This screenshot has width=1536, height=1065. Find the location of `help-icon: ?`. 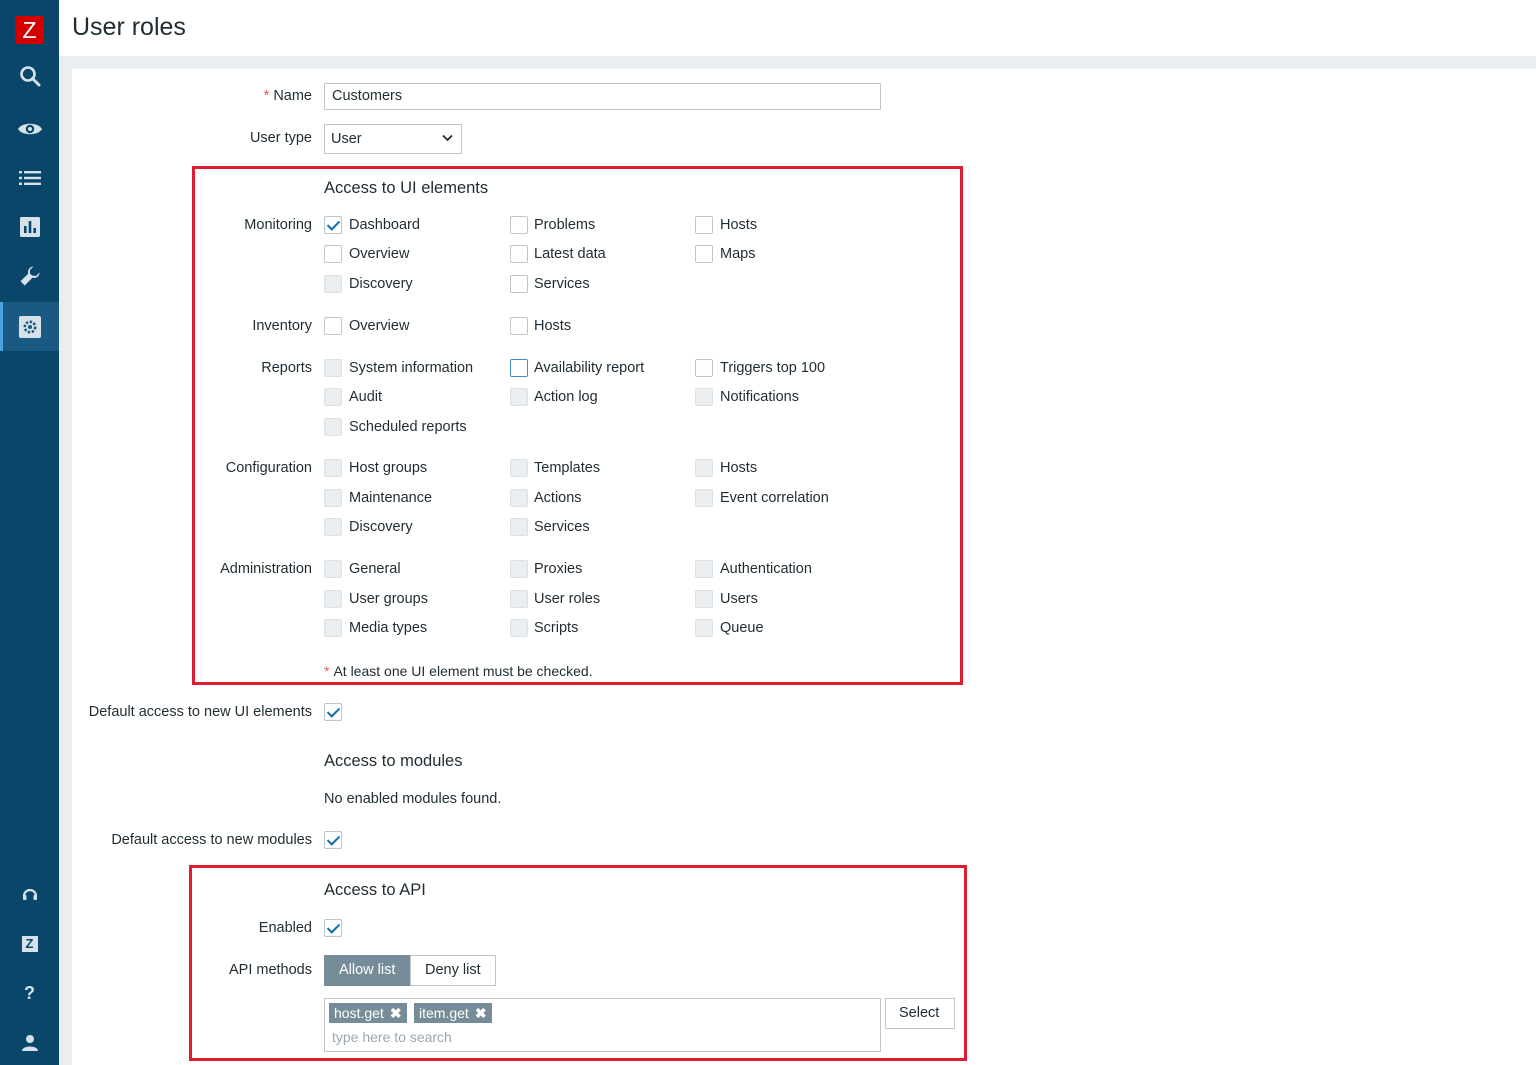

help-icon: ? is located at coordinates (29, 993).